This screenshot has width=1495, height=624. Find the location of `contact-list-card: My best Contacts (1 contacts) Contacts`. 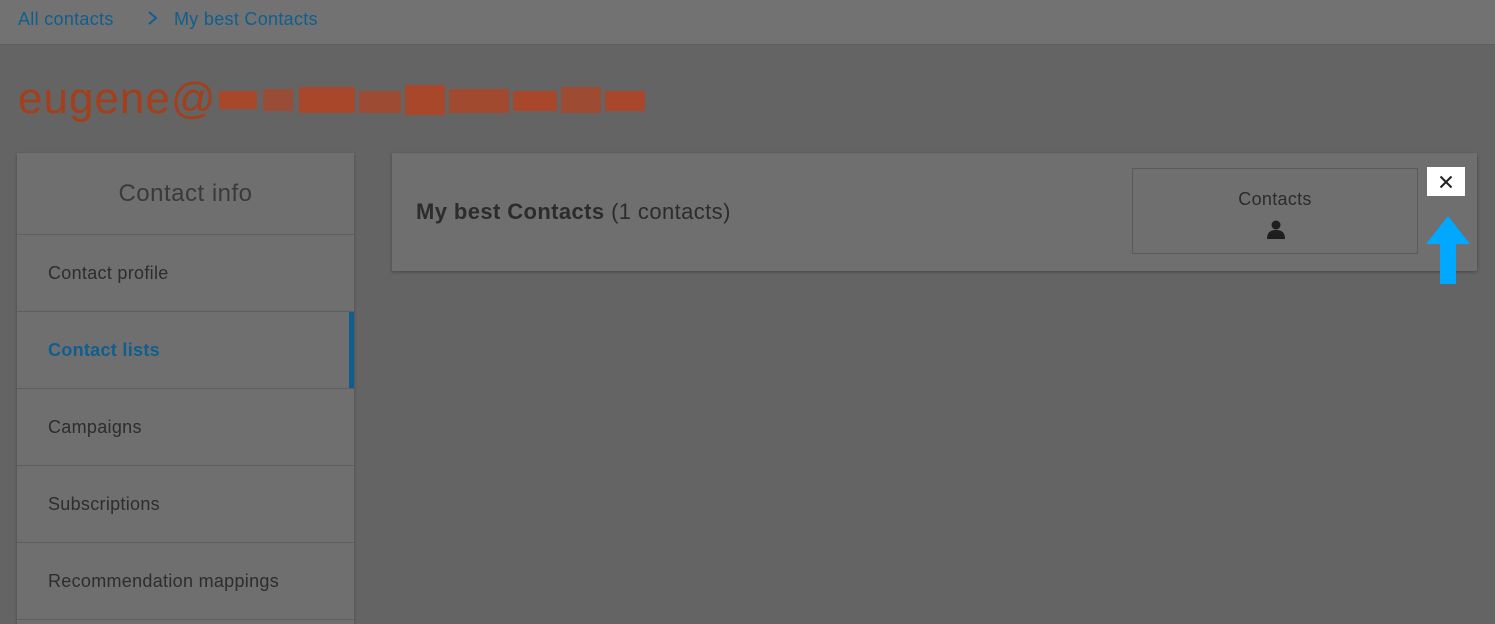

contact-list-card: My best Contacts (1 contacts) Contacts is located at coordinates (934, 212).